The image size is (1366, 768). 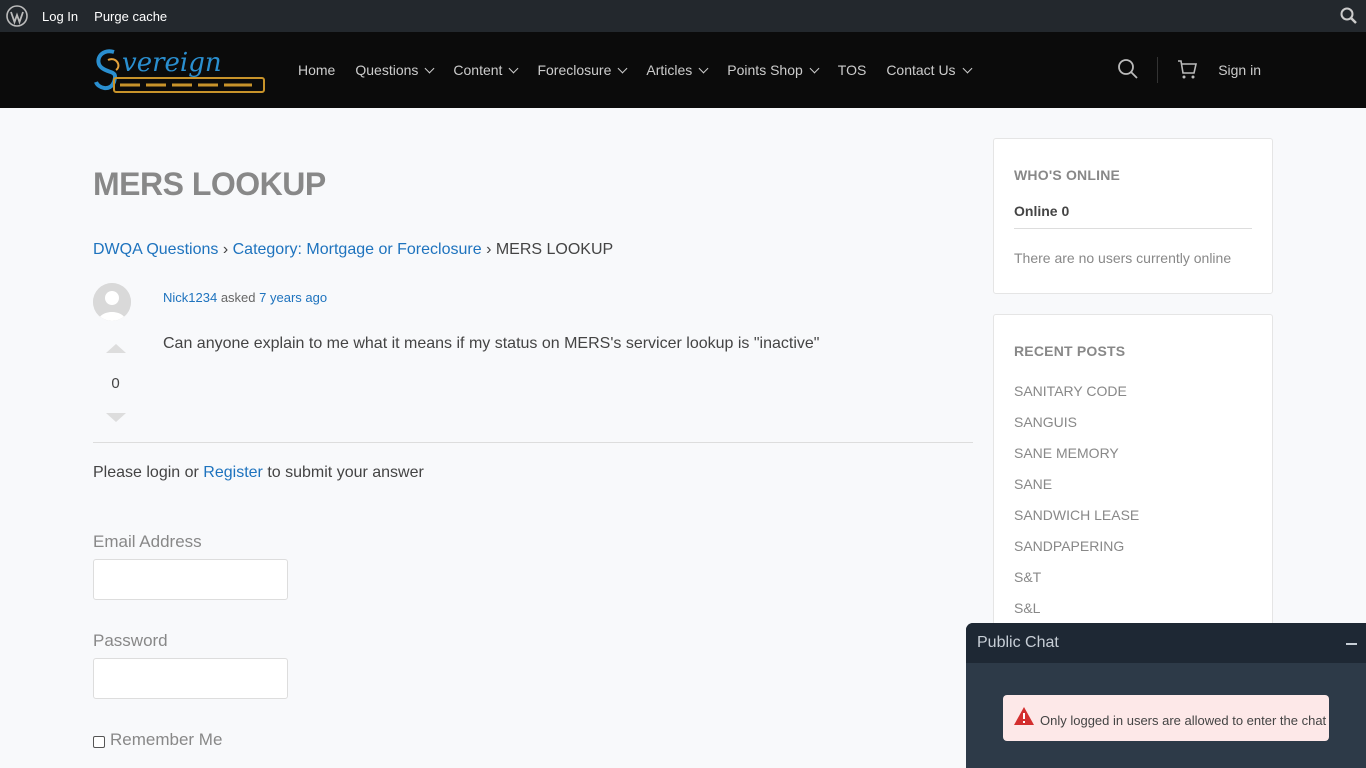 I want to click on header-divider, so click(x=1158, y=70).